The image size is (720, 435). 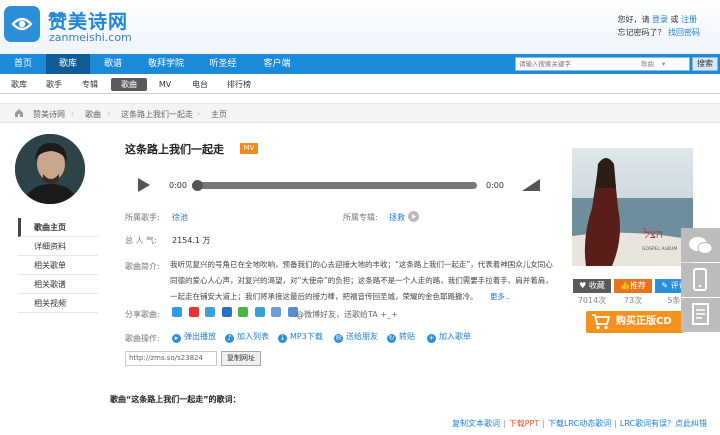 I want to click on album-cover: הצל GOSPEL ALBUM, so click(x=632, y=207).